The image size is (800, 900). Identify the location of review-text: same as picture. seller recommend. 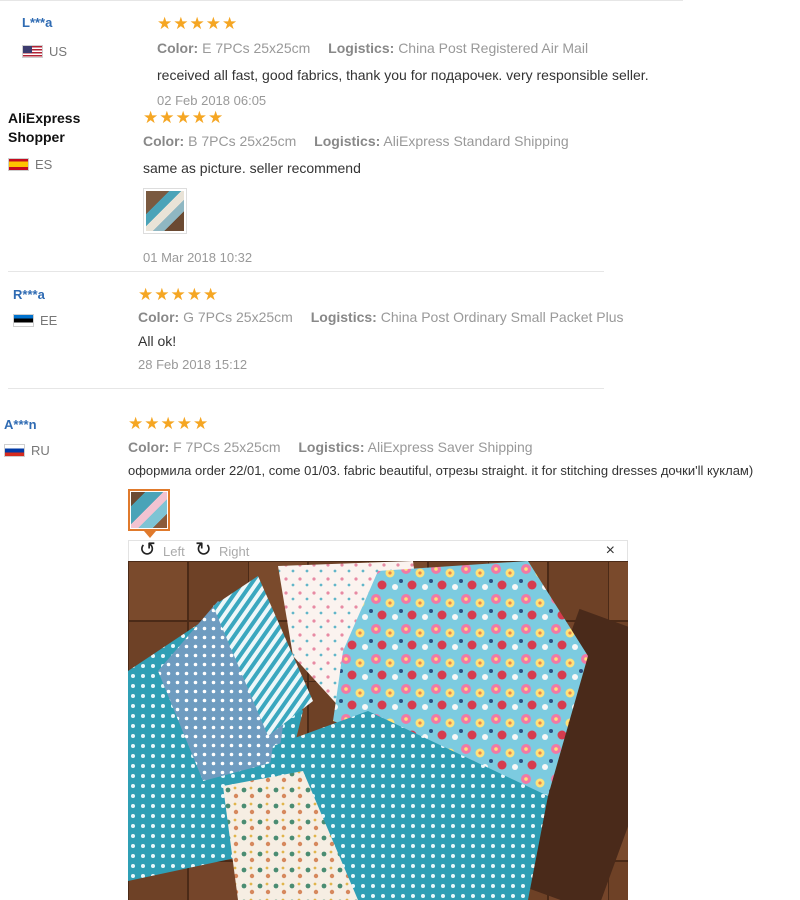
(252, 168).